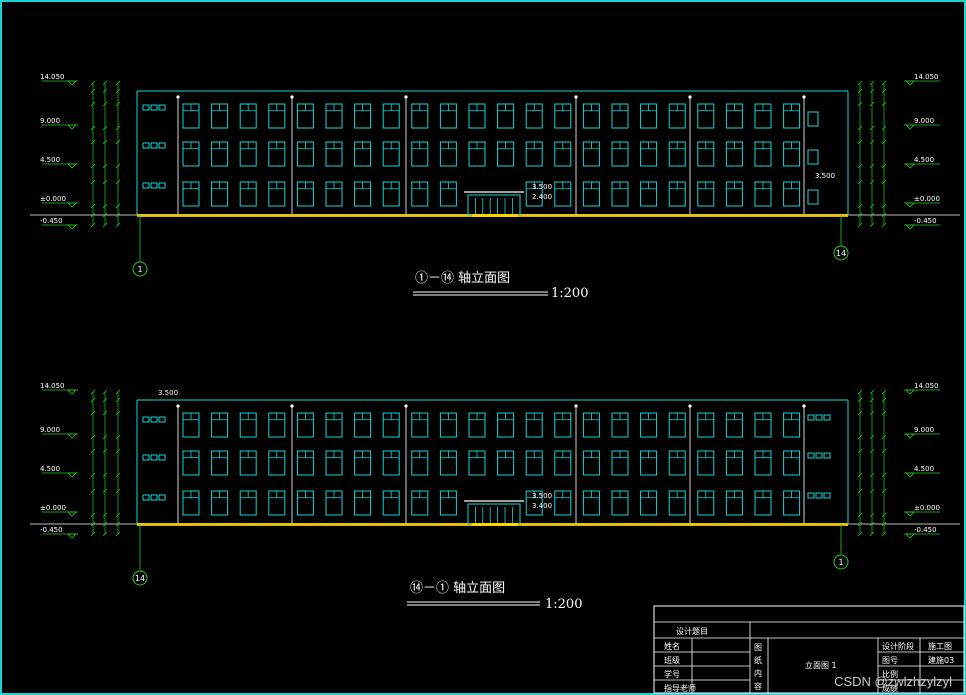 Image resolution: width=966 pixels, height=695 pixels. Describe the element at coordinates (542, 197) in the screenshot. I see `entrance-level: 2.400` at that location.